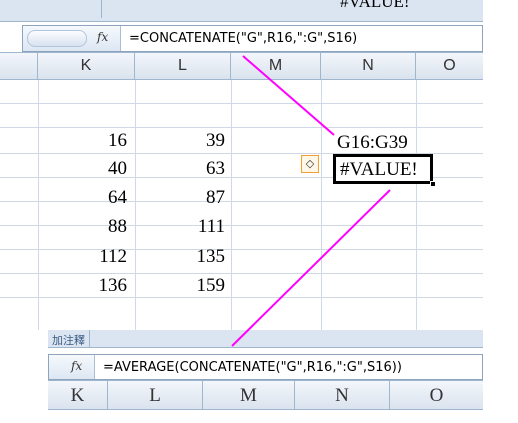 The height and width of the screenshot is (423, 518). What do you see at coordinates (265, 339) in the screenshot?
I see `lower-toolbar-strip: 加注釋` at bounding box center [265, 339].